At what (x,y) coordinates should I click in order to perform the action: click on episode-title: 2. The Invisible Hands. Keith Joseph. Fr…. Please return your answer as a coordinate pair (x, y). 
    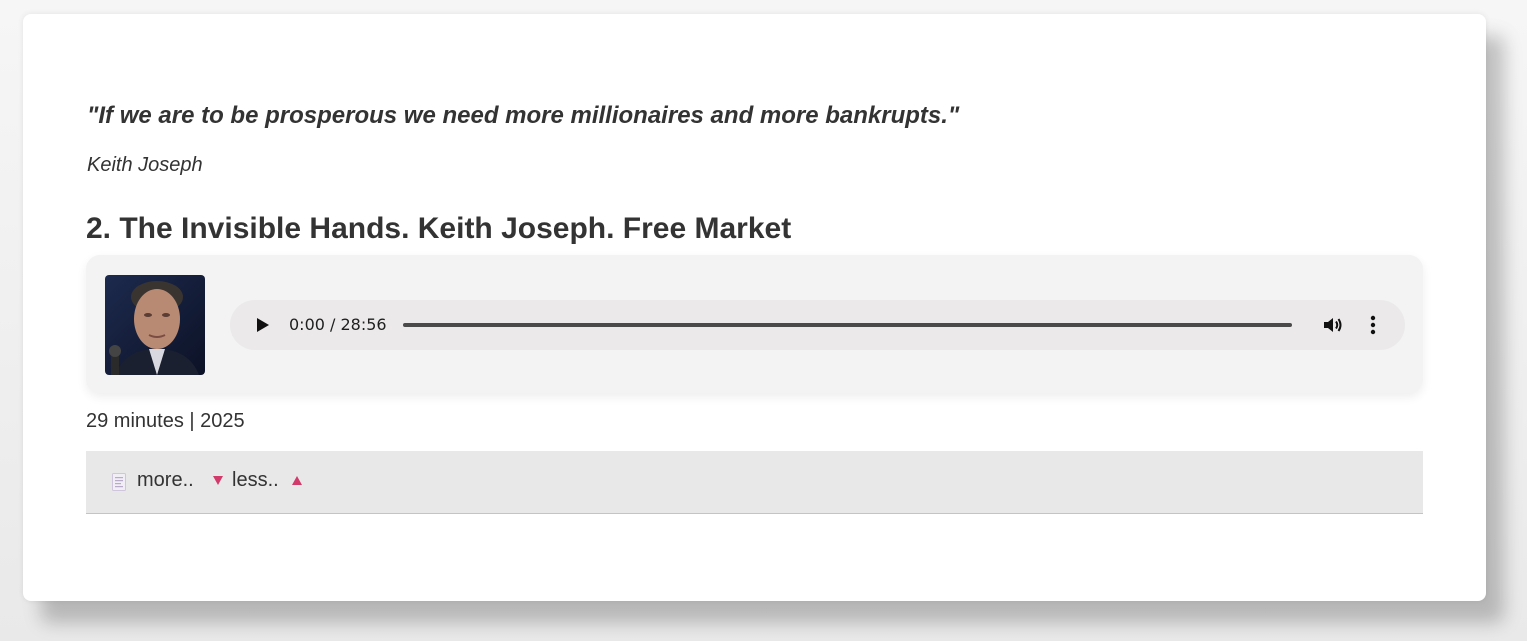
    Looking at the image, I should click on (439, 228).